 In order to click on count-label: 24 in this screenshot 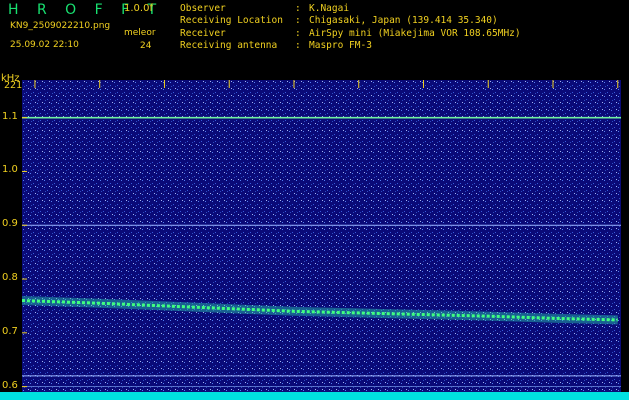, I will do `click(146, 46)`.